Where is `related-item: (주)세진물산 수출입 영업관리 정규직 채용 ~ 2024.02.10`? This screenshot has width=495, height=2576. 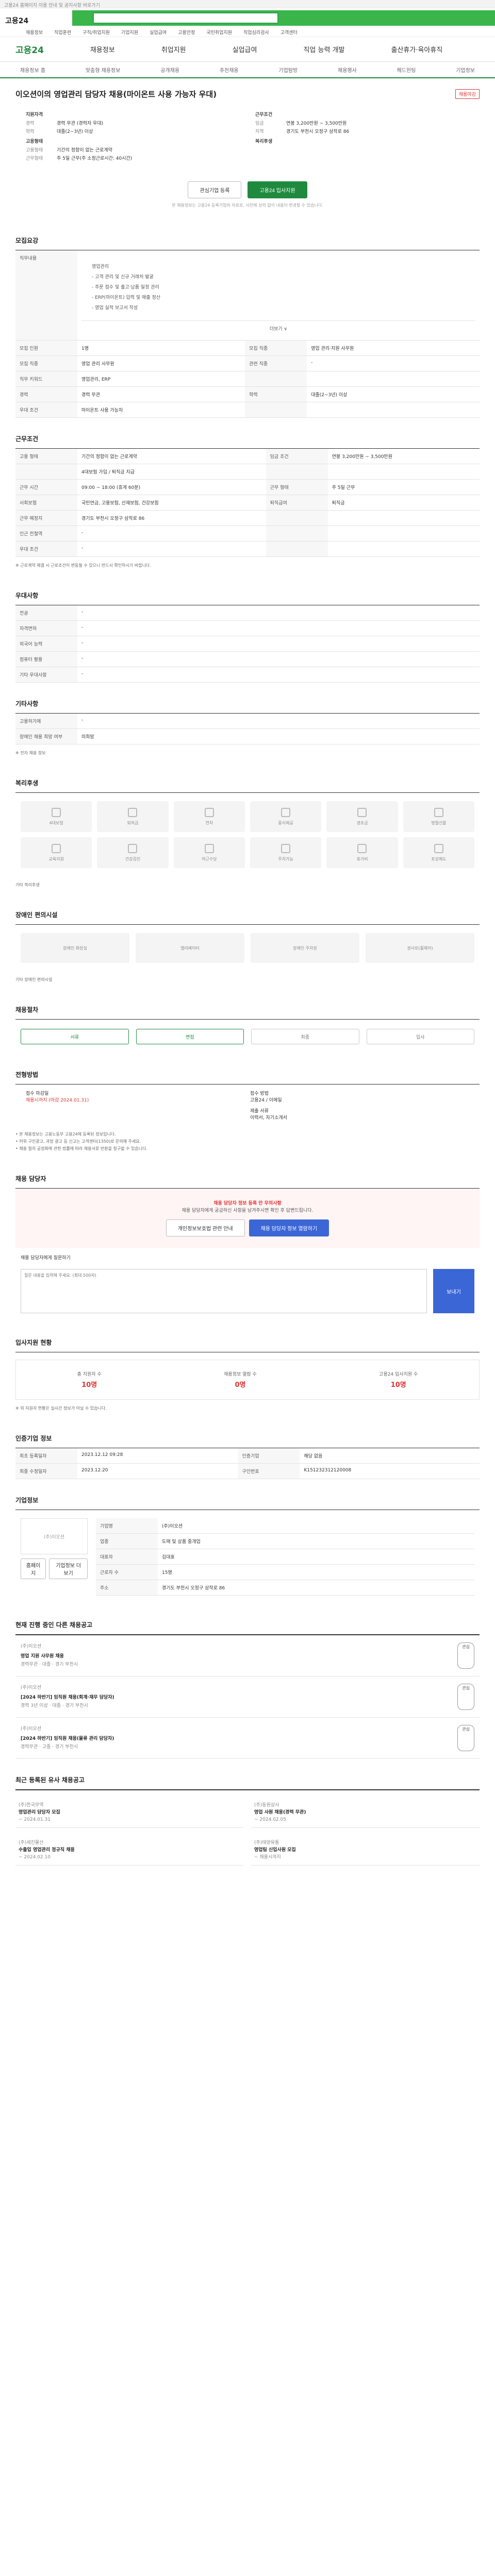 related-item: (주)세진물산 수출입 영업관리 정규직 채용 ~ 2024.02.10 is located at coordinates (129, 1850).